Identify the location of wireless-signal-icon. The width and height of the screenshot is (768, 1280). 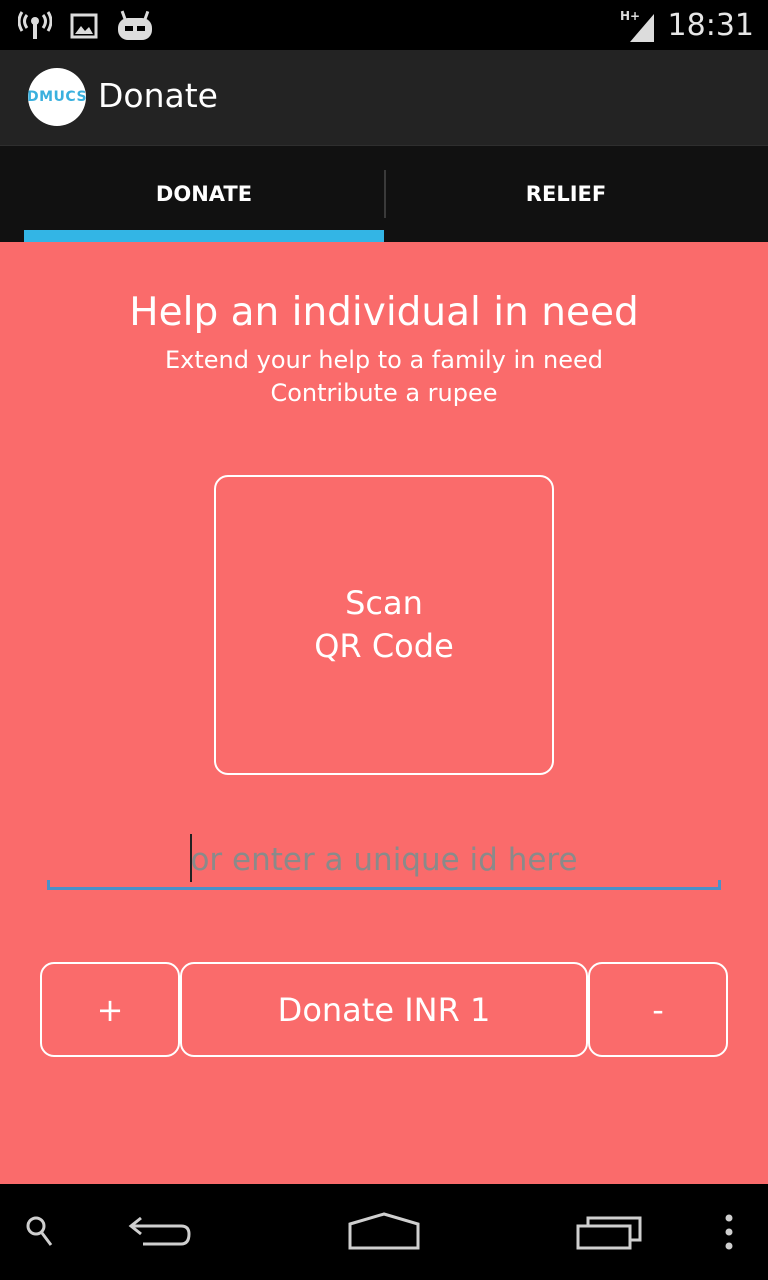
(35, 26).